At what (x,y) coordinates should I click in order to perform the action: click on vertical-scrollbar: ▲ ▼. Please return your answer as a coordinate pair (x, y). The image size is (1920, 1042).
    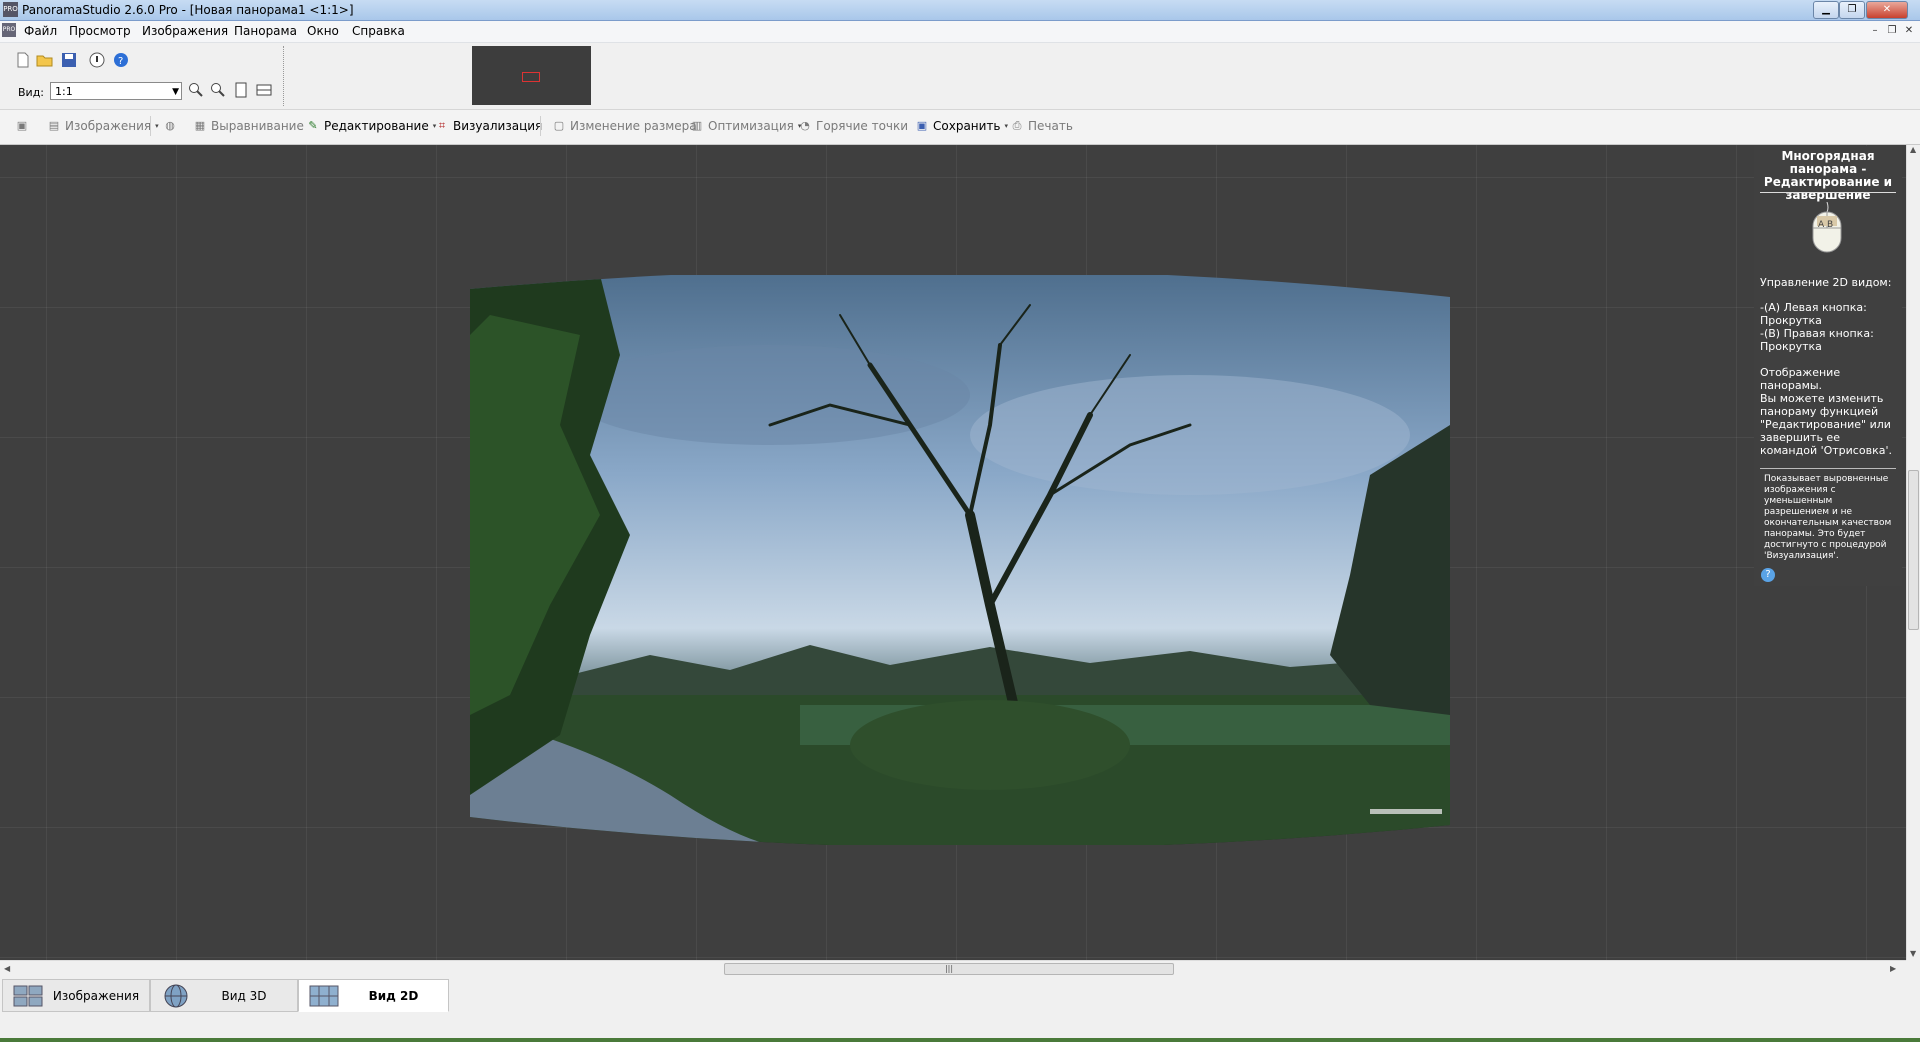
    Looking at the image, I should click on (1913, 552).